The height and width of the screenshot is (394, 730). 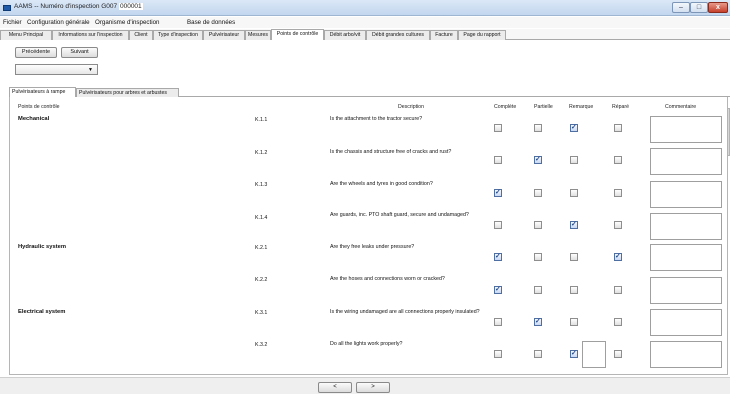 I want to click on subtab-pulverisateurs-arbres-arbustes: Pulvérisateurs pour arbres et arbustes, so click(x=127, y=92).